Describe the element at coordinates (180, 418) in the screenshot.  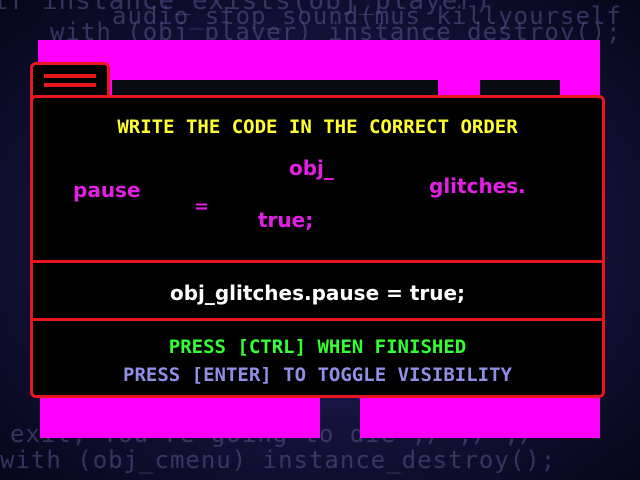
I see `magenta-panel-bottom-left` at that location.